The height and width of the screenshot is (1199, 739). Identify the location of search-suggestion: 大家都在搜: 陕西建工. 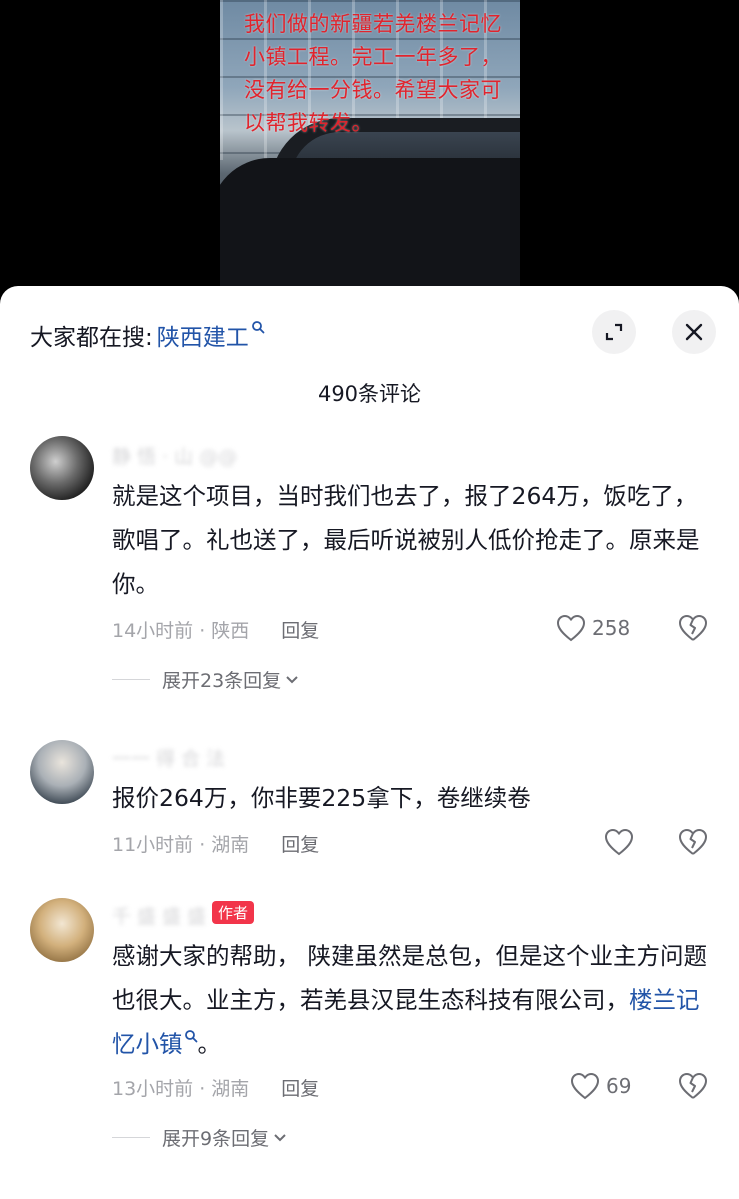
(147, 335).